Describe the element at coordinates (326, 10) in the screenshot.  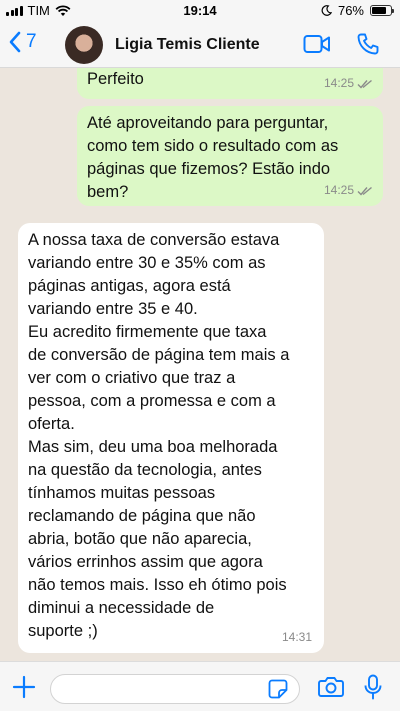
I see `moon-icon` at that location.